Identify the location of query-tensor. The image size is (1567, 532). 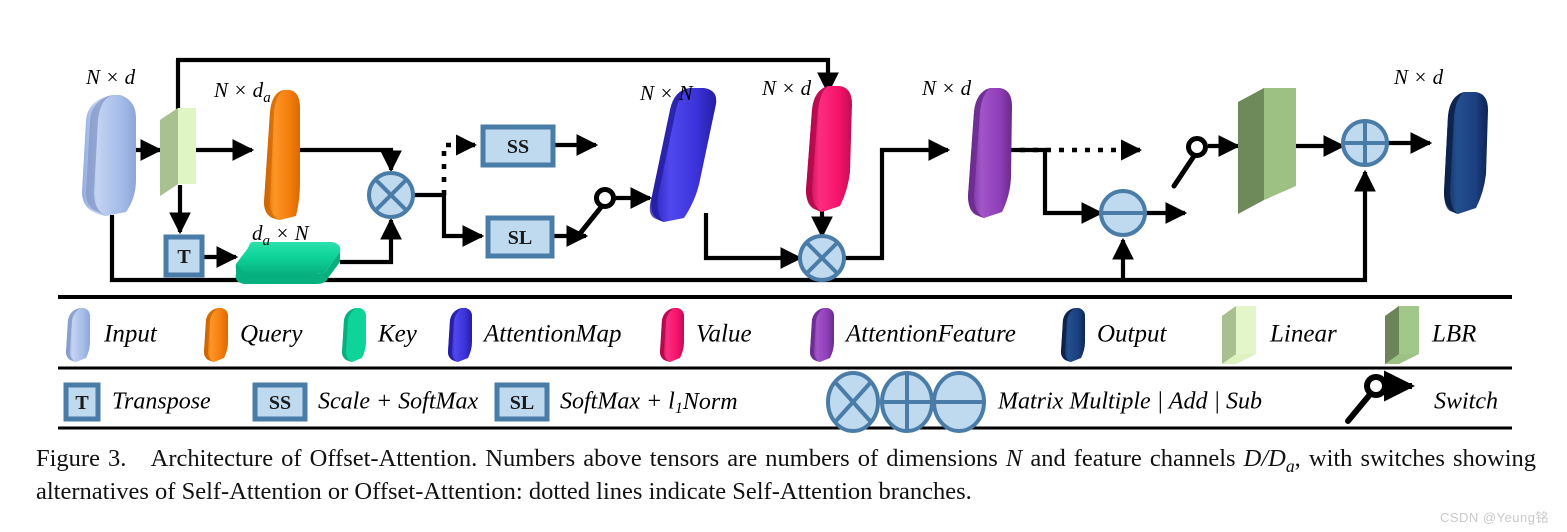
(282, 155).